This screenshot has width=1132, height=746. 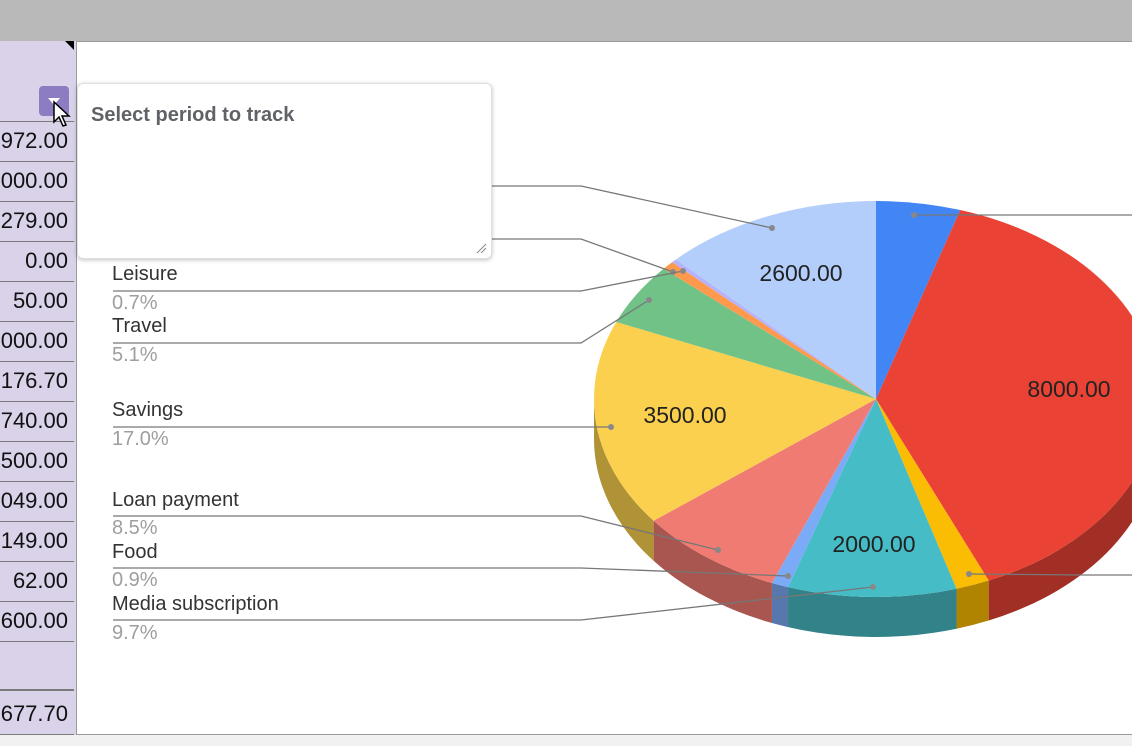 What do you see at coordinates (62, 113) in the screenshot?
I see `mouse-pointer-icon` at bounding box center [62, 113].